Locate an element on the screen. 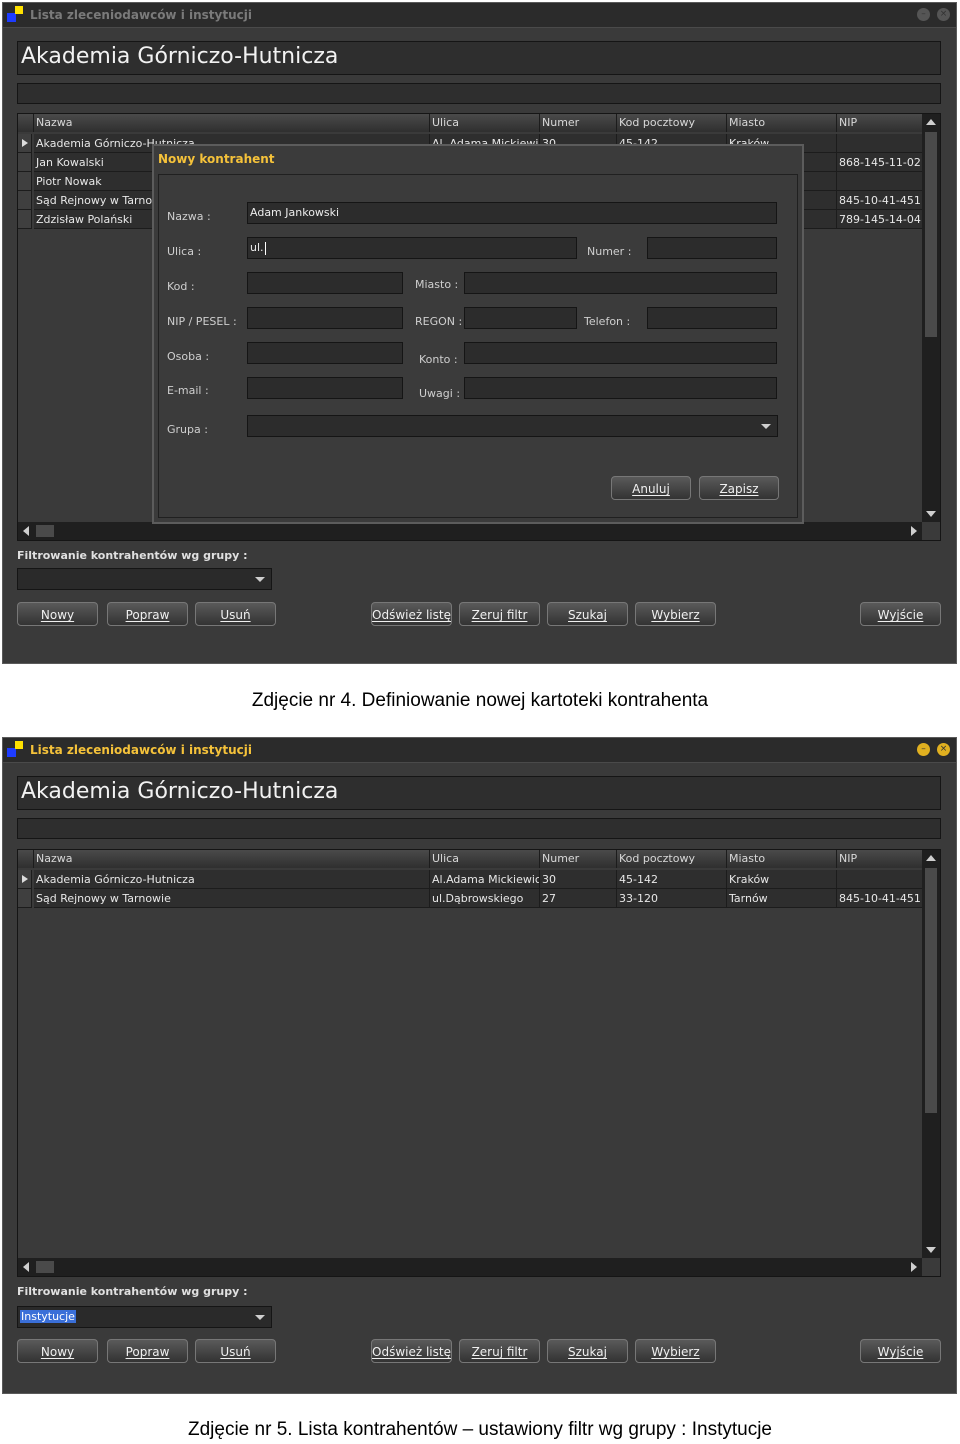 This screenshot has width=960, height=1444. number-field is located at coordinates (712, 248).